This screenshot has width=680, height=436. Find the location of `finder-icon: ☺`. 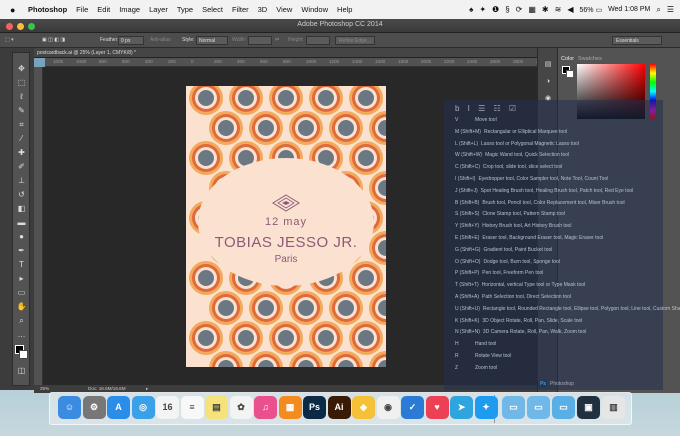

finder-icon: ☺ is located at coordinates (69, 407).